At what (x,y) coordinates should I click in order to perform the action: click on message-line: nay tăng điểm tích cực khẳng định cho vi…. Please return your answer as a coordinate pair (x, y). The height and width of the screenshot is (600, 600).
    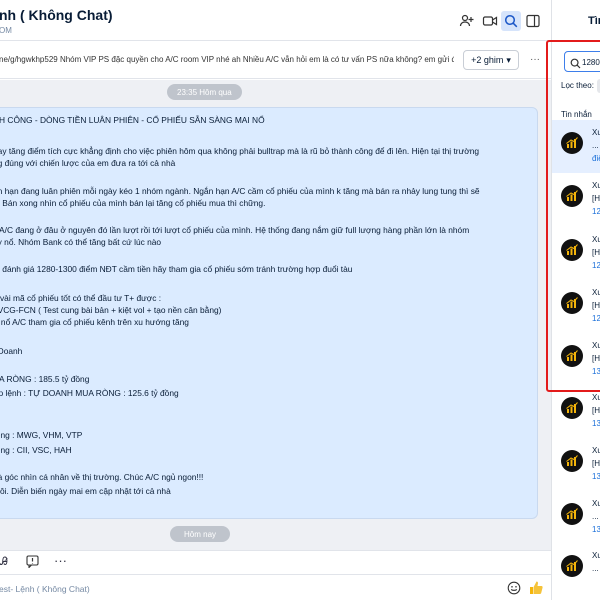
    Looking at the image, I should click on (240, 151).